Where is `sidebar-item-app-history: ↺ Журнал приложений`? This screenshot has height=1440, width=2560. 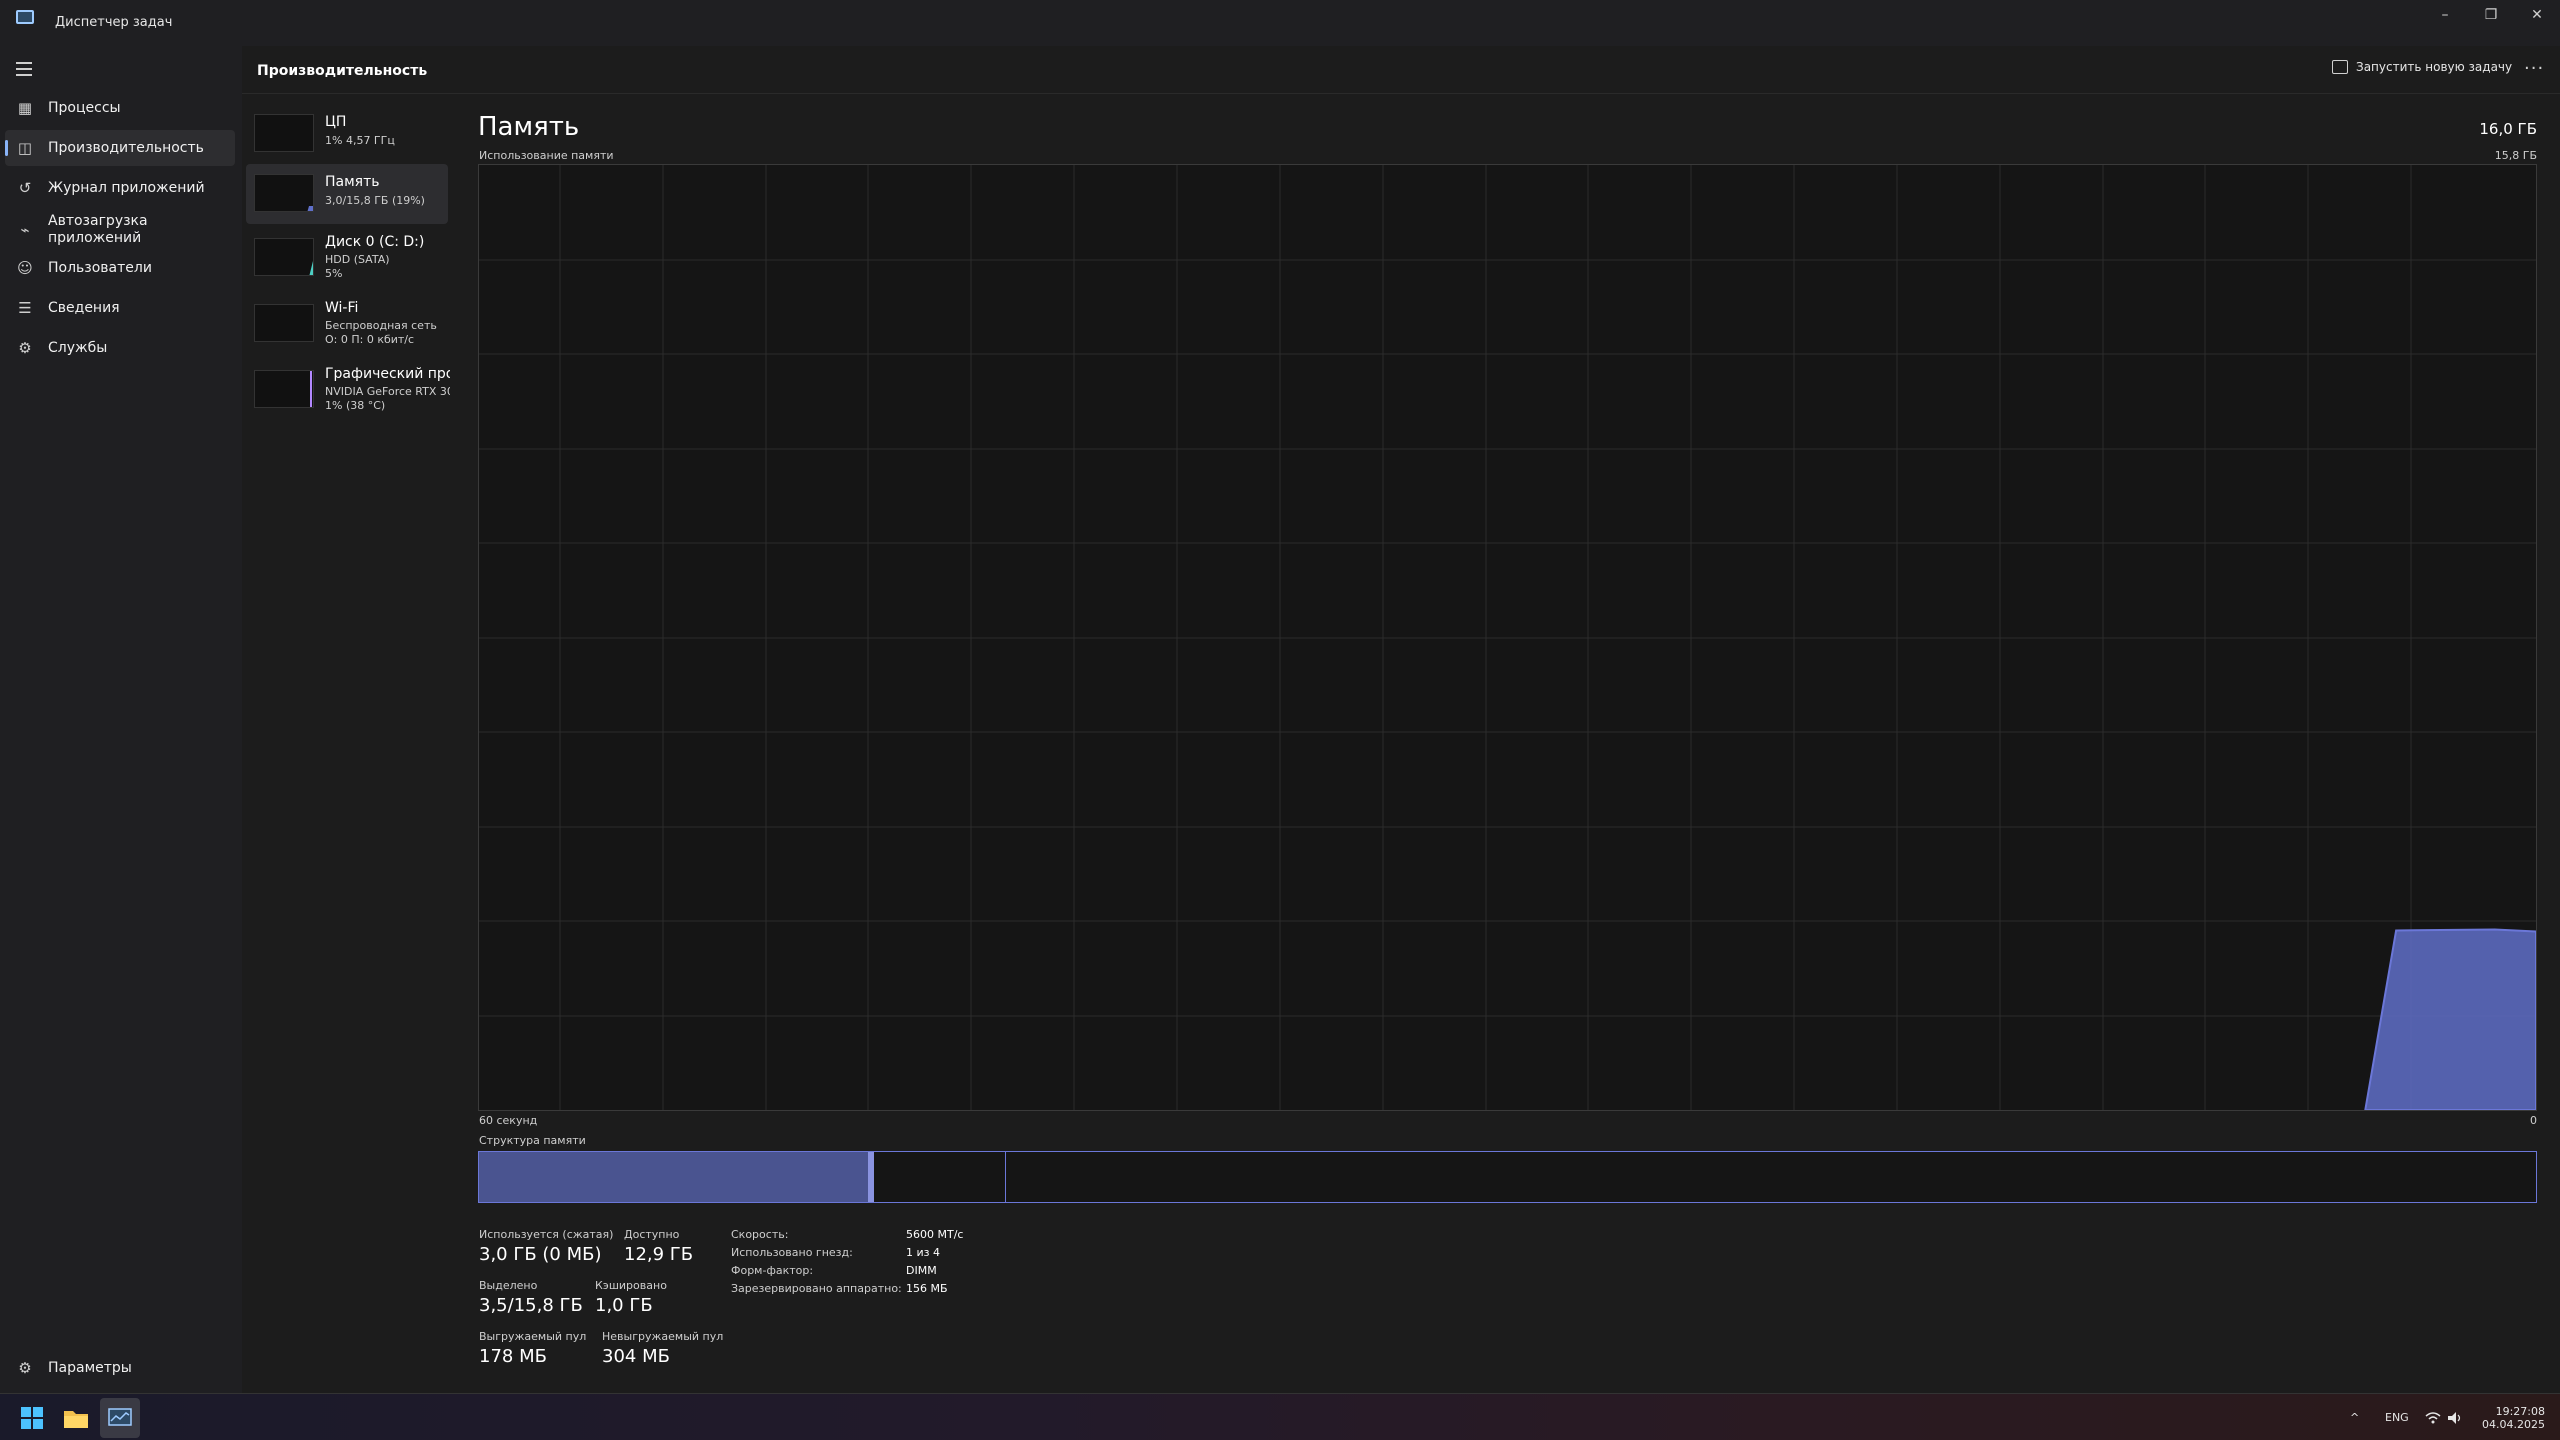 sidebar-item-app-history: ↺ Журнал приложений is located at coordinates (120, 188).